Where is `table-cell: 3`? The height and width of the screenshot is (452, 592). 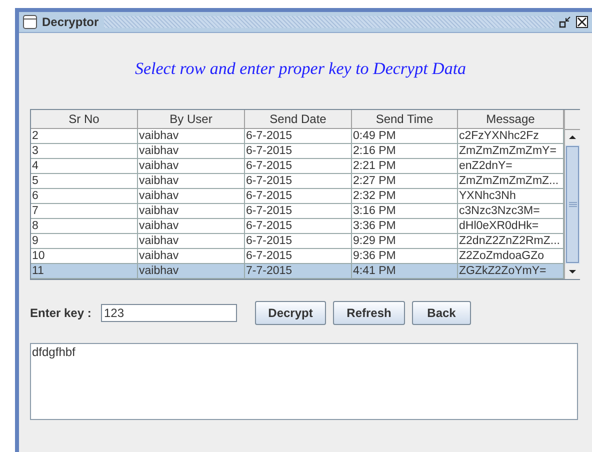 table-cell: 3 is located at coordinates (84, 151).